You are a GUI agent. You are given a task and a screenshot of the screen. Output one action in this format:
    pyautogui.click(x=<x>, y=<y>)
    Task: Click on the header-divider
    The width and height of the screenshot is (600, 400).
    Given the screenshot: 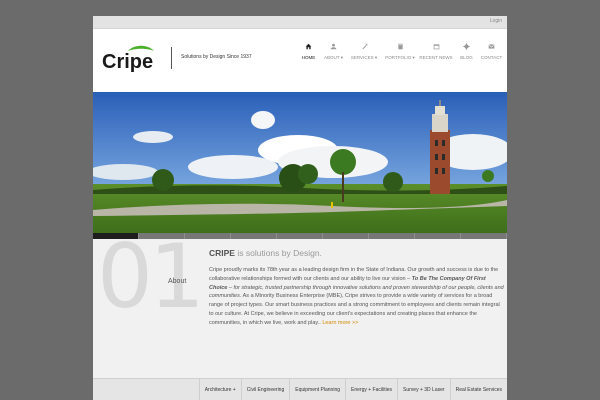 What is the action you would take?
    pyautogui.click(x=171, y=58)
    